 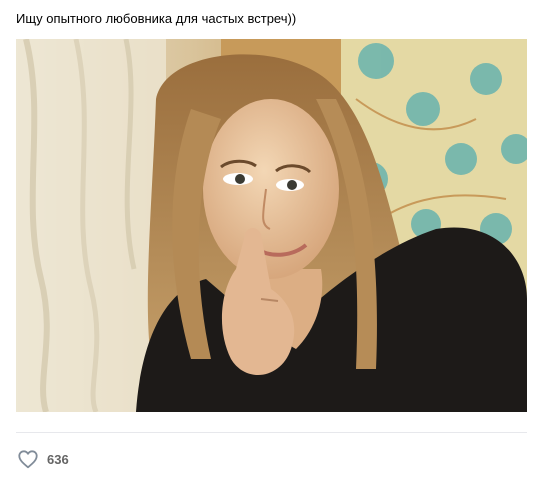 What do you see at coordinates (271, 432) in the screenshot?
I see `divider` at bounding box center [271, 432].